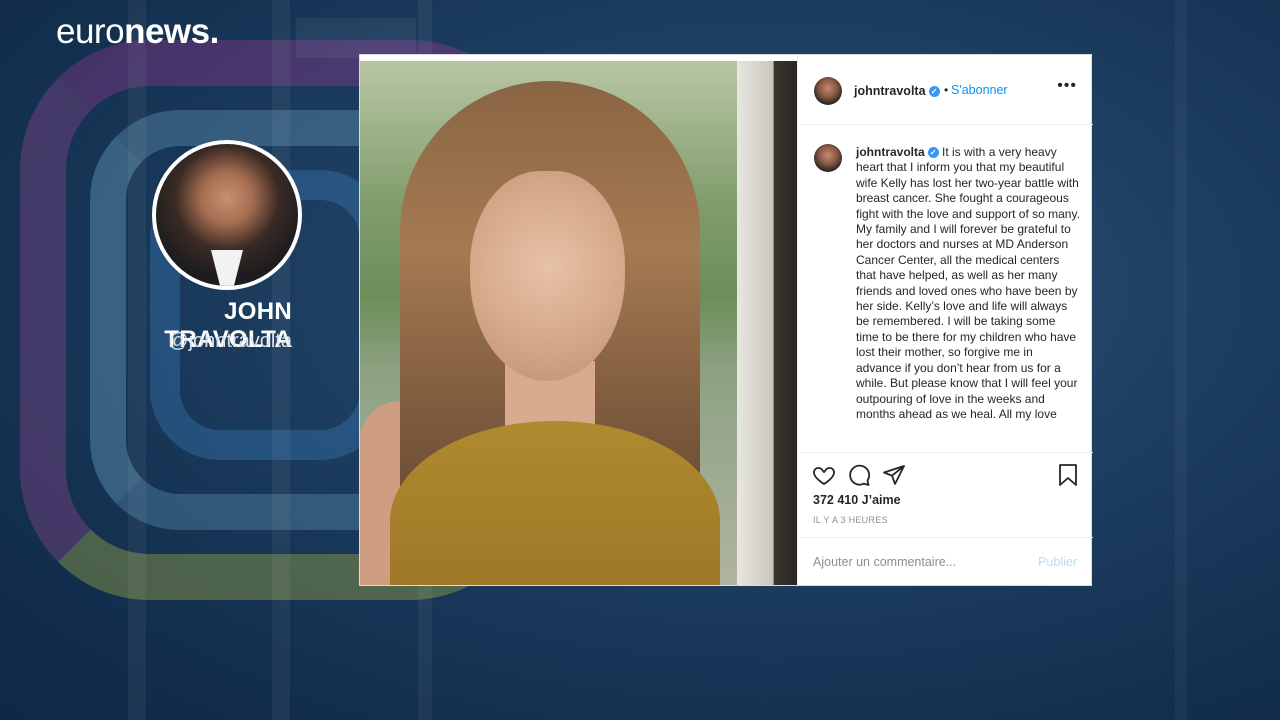  What do you see at coordinates (167, 31) in the screenshot?
I see `logo-text-bold: news` at bounding box center [167, 31].